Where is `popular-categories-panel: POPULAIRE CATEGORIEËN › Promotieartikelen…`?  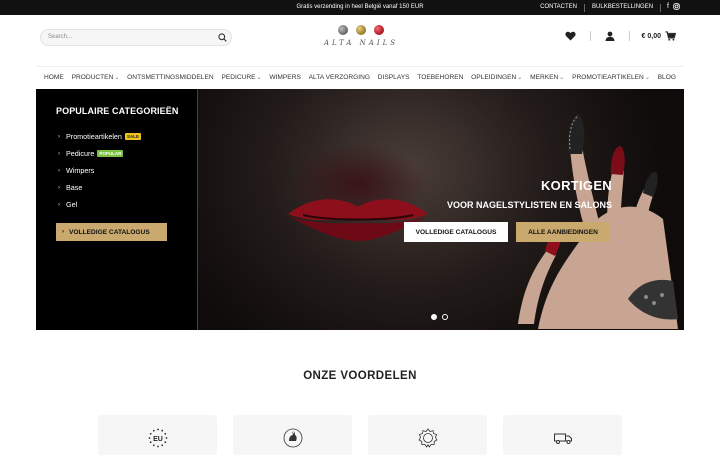
popular-categories-panel: POPULAIRE CATEGORIEËN › Promotieartikelen… is located at coordinates (117, 209).